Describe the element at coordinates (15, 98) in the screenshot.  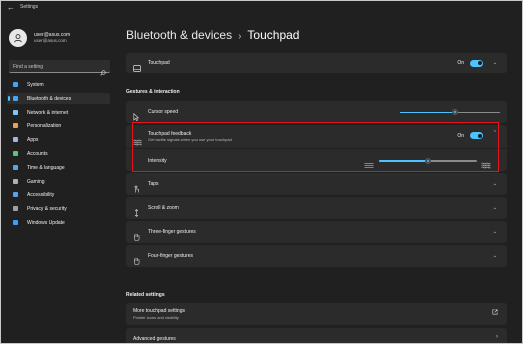
I see `bluetooth-icon` at that location.